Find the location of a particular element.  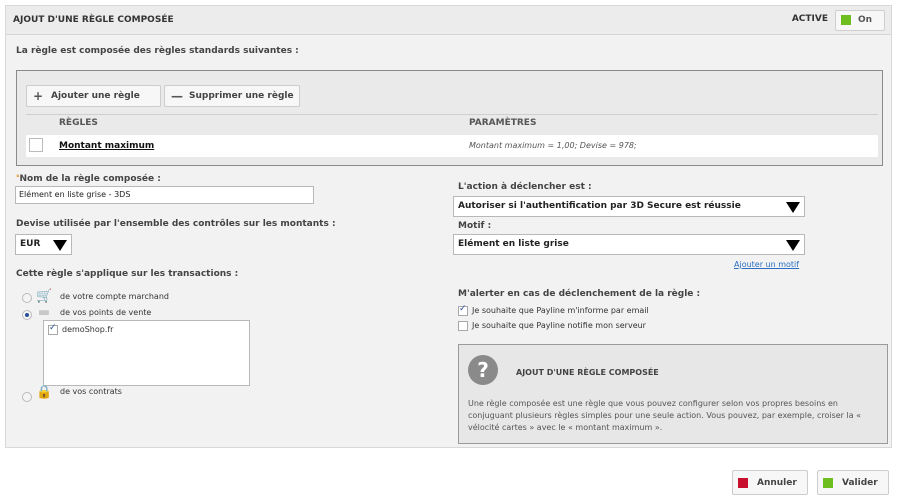

submit-button: Valider is located at coordinates (853, 482).